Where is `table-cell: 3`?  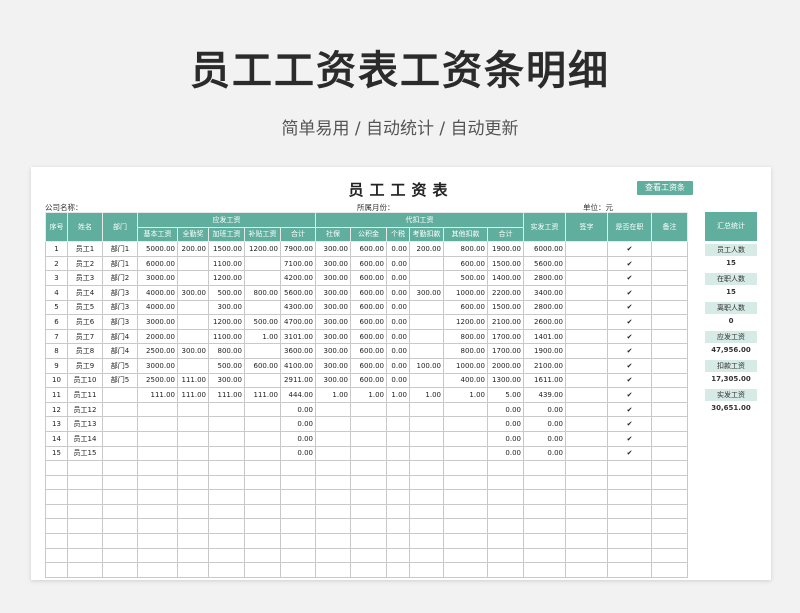 table-cell: 3 is located at coordinates (56, 278).